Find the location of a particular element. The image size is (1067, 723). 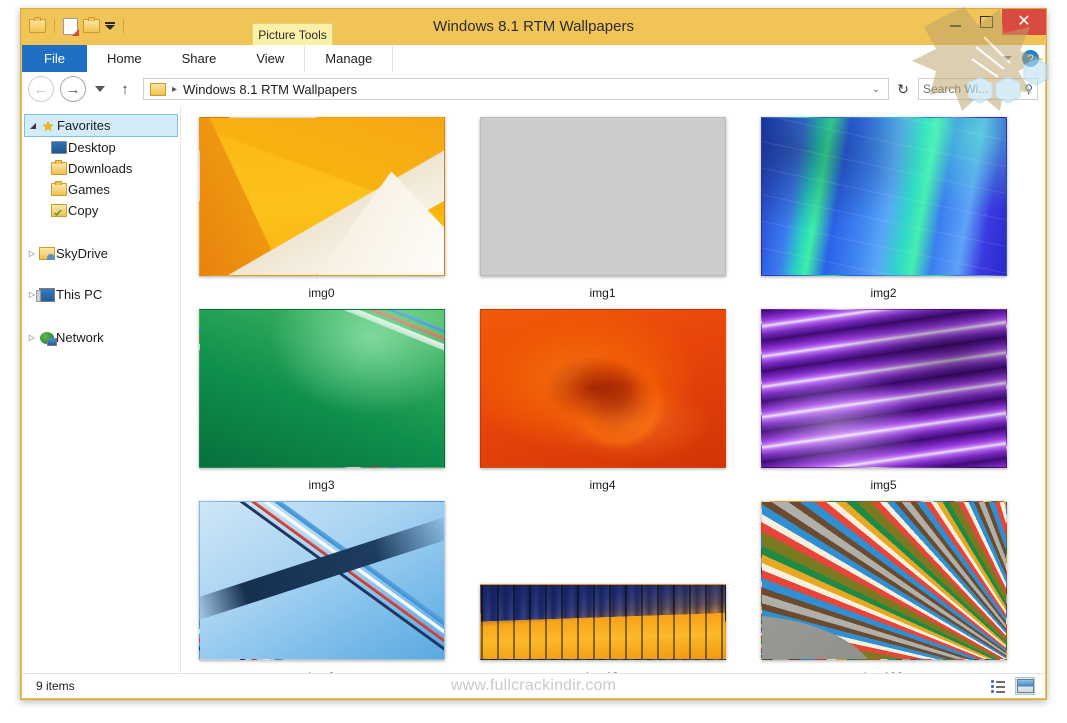

list-item: img1 is located at coordinates (602, 208).